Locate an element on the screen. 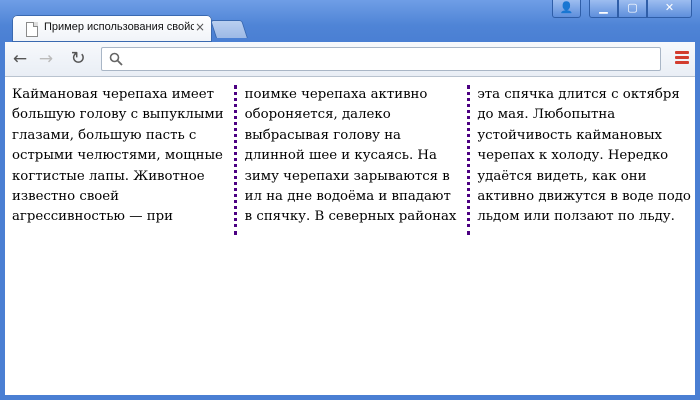 This screenshot has height=400, width=700. reload-icon: ↻ is located at coordinates (78, 59).